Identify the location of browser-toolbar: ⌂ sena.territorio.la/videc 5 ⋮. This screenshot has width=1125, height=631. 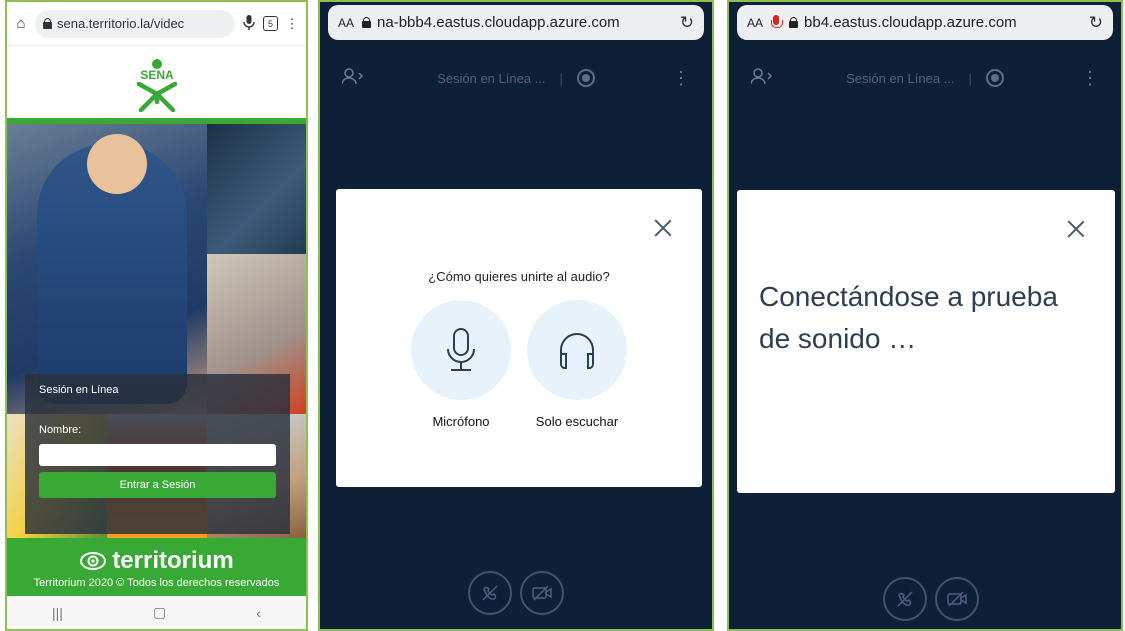
(156, 24).